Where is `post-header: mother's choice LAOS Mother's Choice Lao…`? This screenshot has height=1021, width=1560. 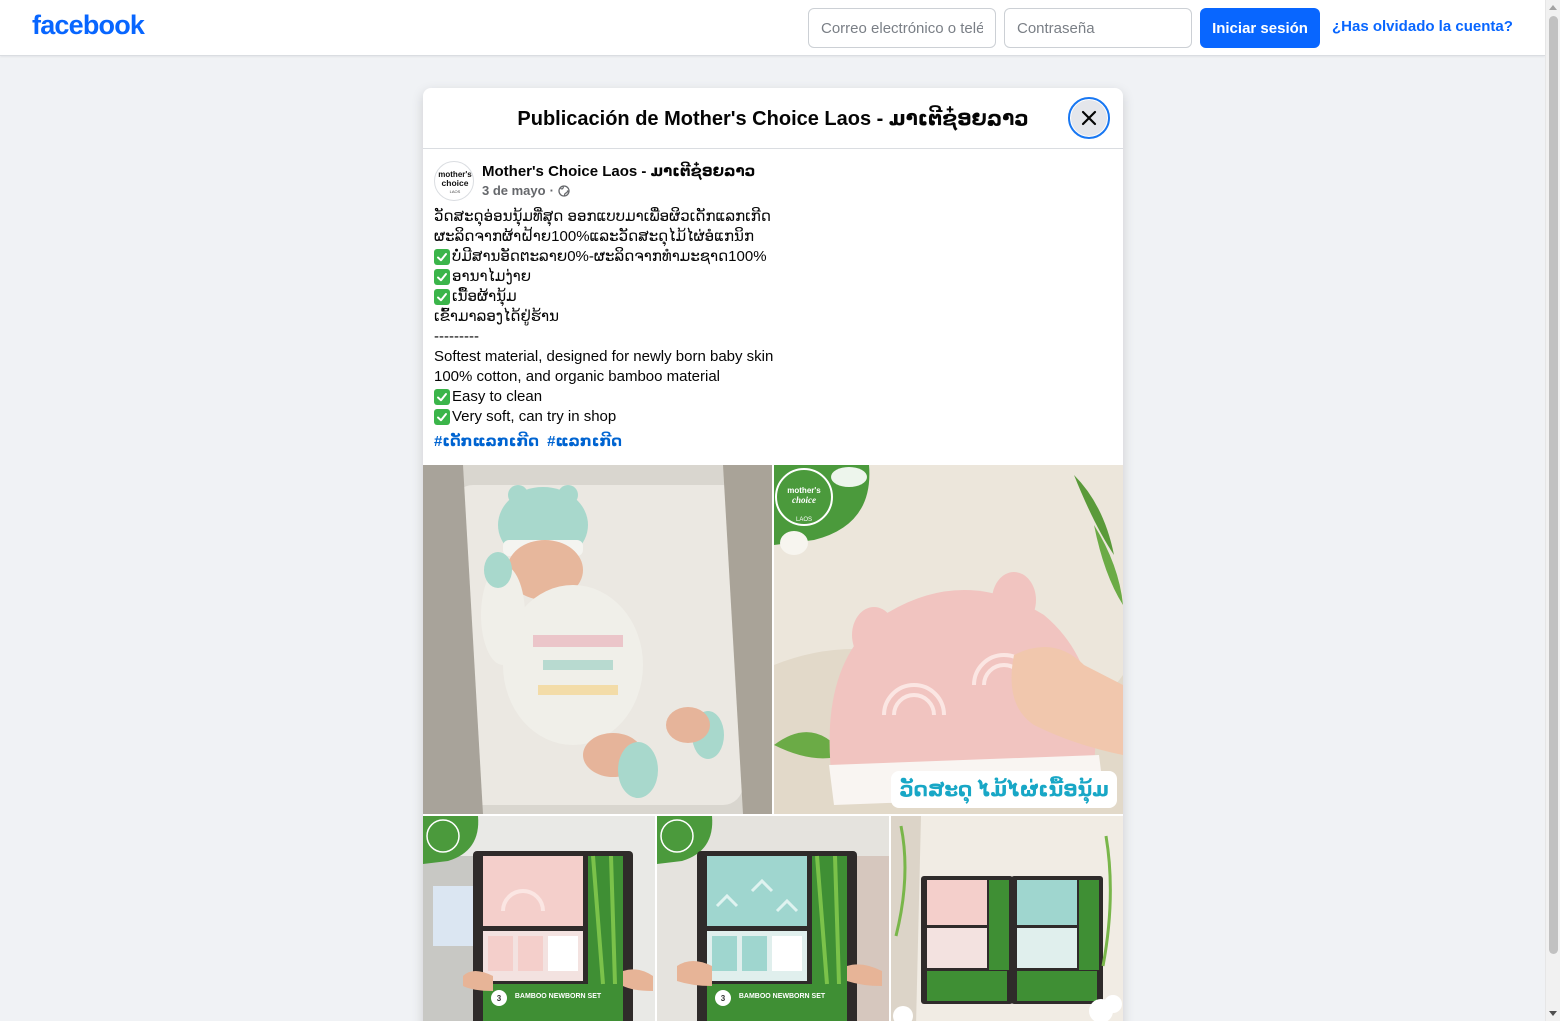 post-header: mother's choice LAOS Mother's Choice Lao… is located at coordinates (773, 178).